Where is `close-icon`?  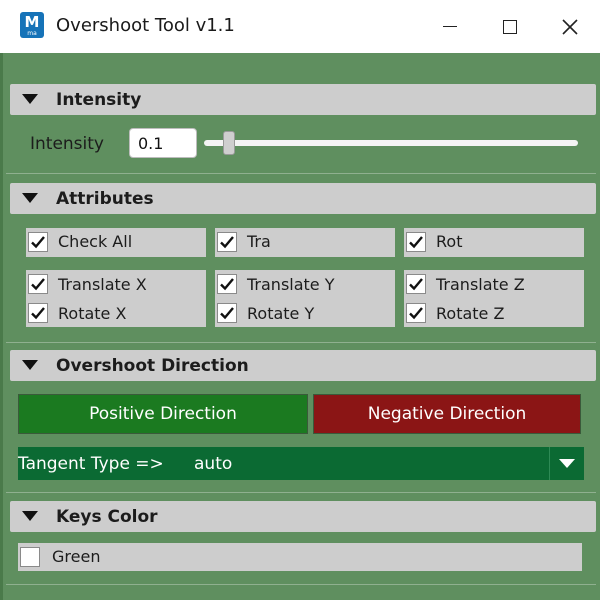
close-icon is located at coordinates (570, 26).